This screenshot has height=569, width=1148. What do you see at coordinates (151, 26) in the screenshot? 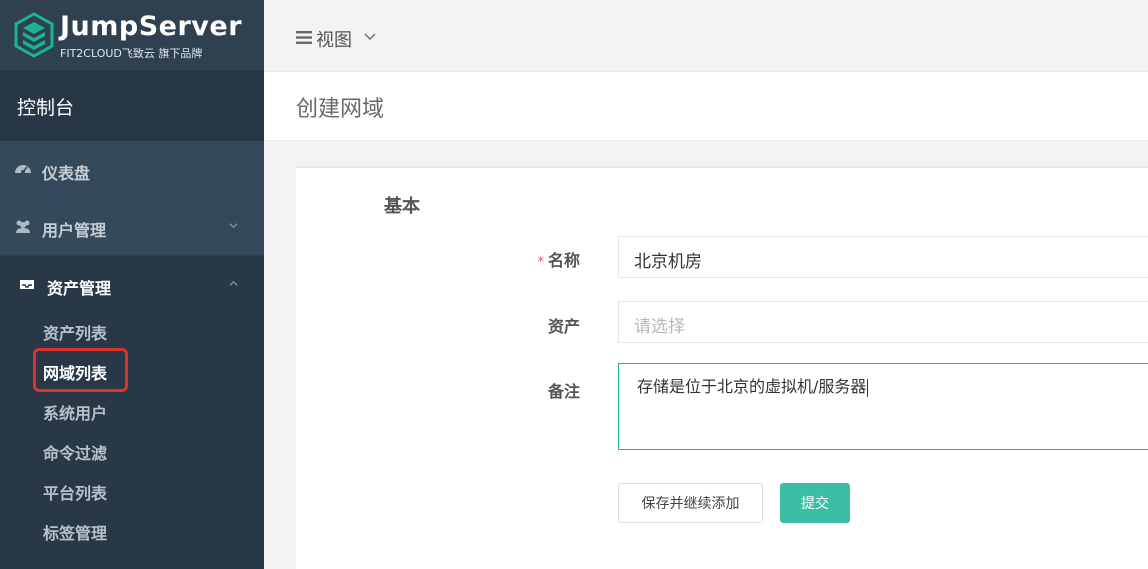
I see `brand-title: JumpServer` at bounding box center [151, 26].